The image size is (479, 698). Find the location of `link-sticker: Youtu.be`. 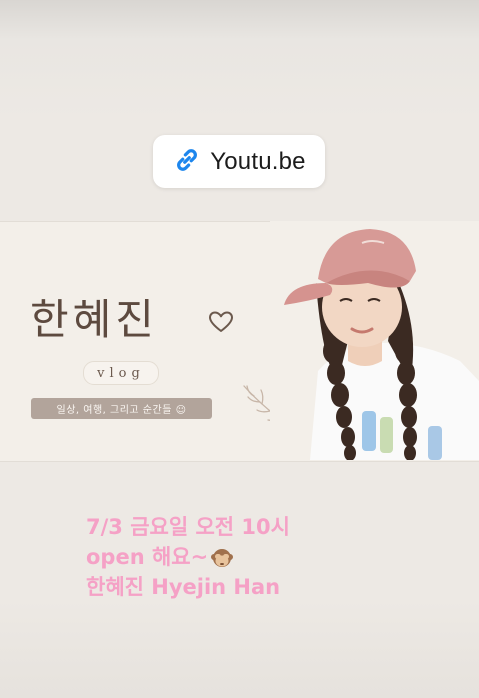

link-sticker: Youtu.be is located at coordinates (239, 161).